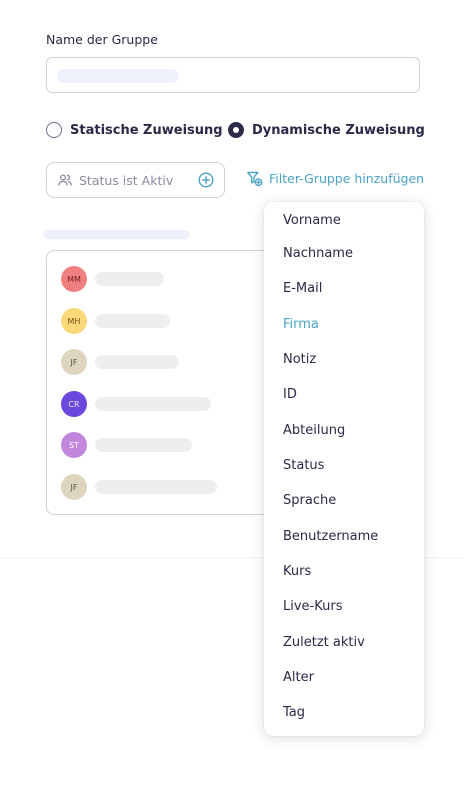 Image resolution: width=464 pixels, height=796 pixels. Describe the element at coordinates (74, 279) in the screenshot. I see `avatar: MM` at that location.